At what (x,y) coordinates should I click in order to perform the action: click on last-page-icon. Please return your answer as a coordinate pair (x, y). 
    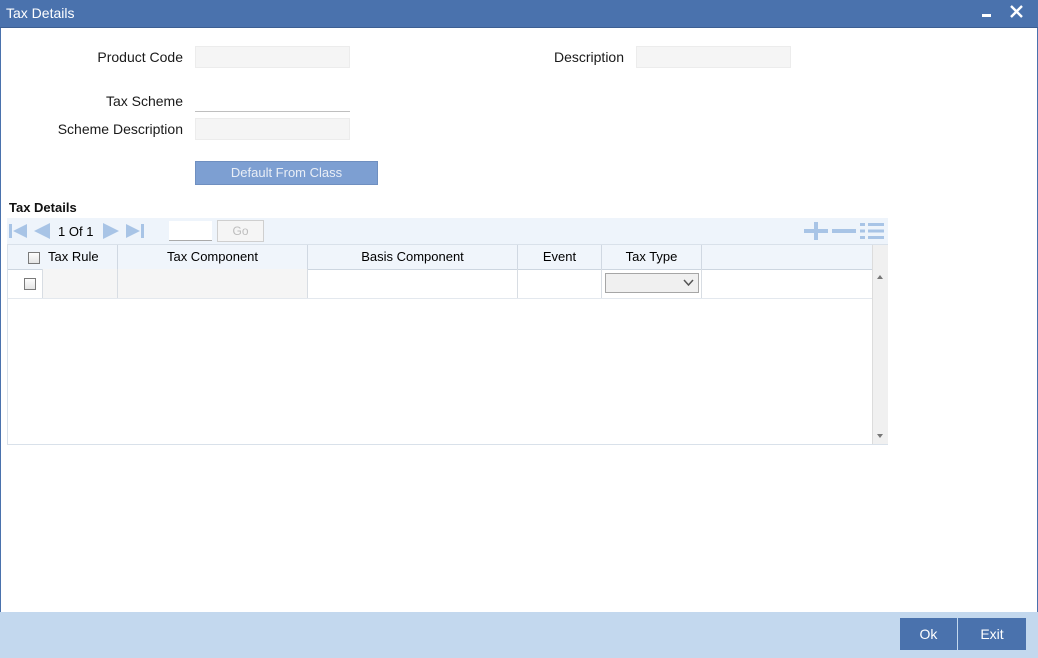
    Looking at the image, I should click on (135, 231).